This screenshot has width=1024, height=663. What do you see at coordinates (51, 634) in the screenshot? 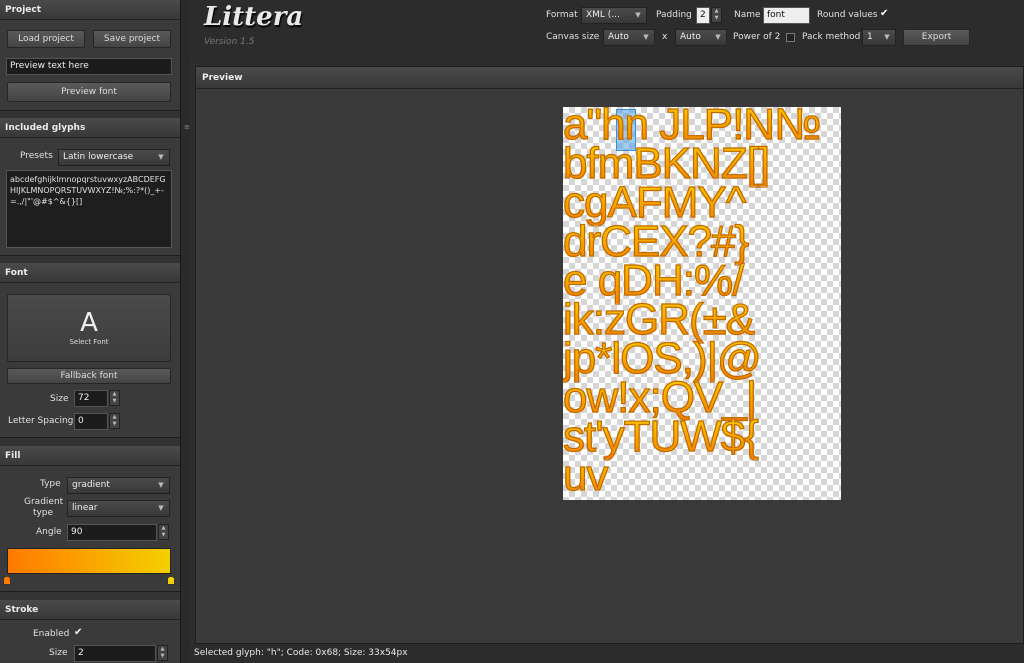
I see `stroke-enabled-label: Enabled` at bounding box center [51, 634].